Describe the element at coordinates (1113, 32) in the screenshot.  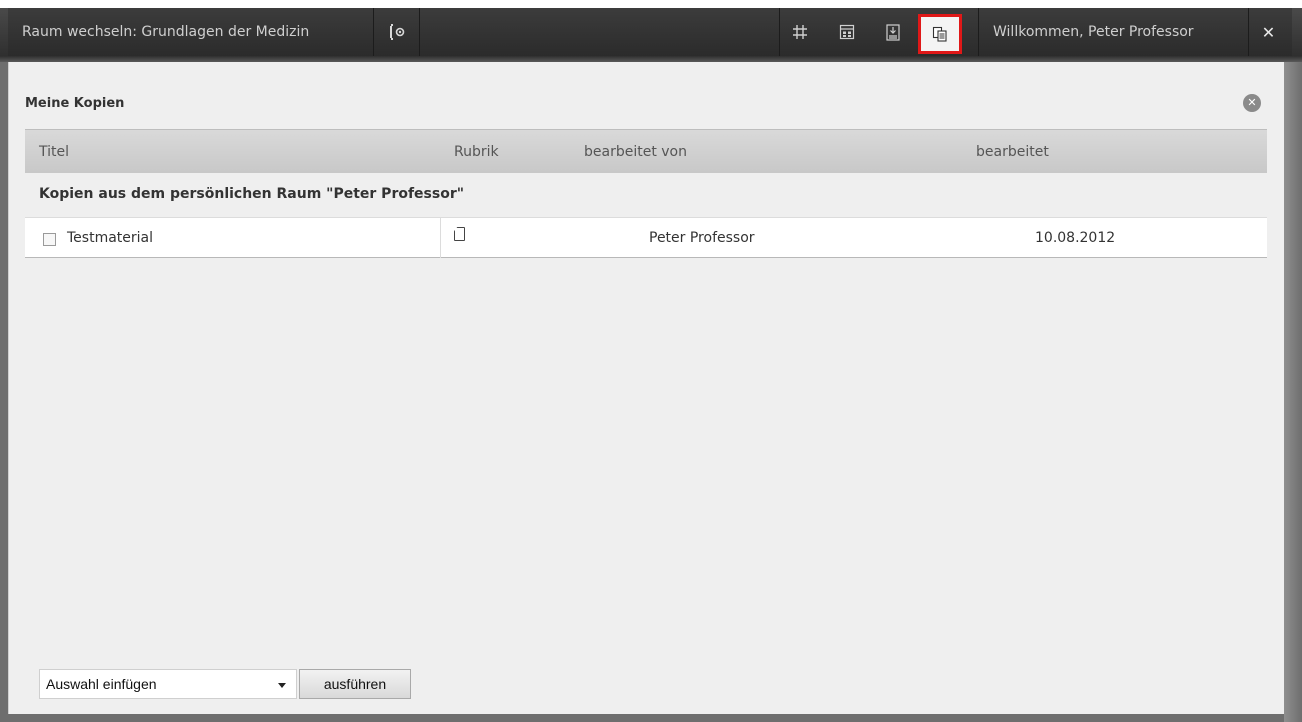
I see `welcome-user-menu: Willkommen, Peter Professor` at that location.